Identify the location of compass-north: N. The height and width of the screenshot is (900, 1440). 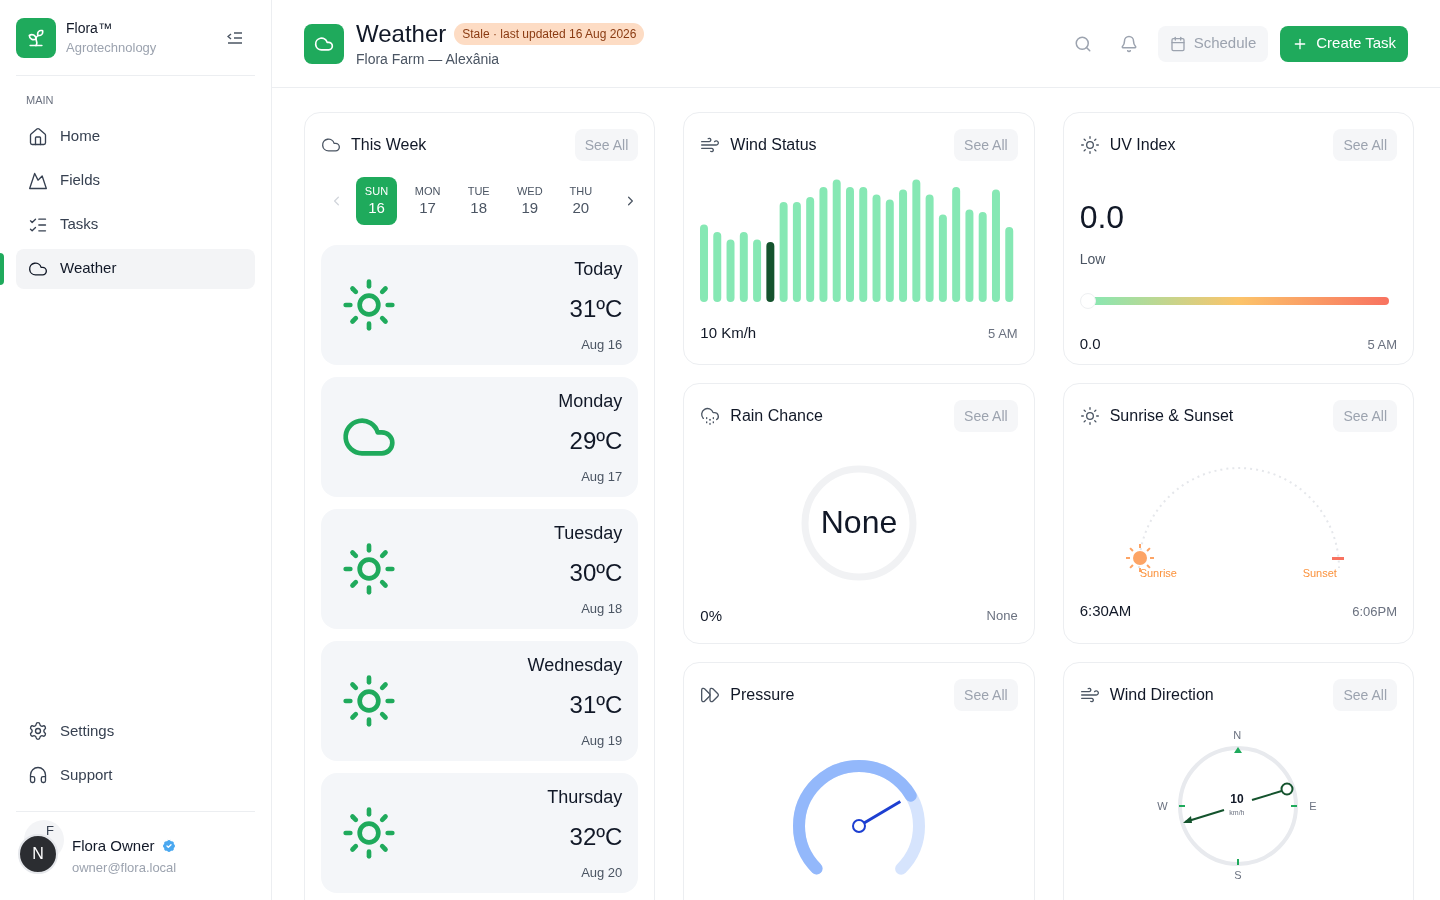
(1237, 735).